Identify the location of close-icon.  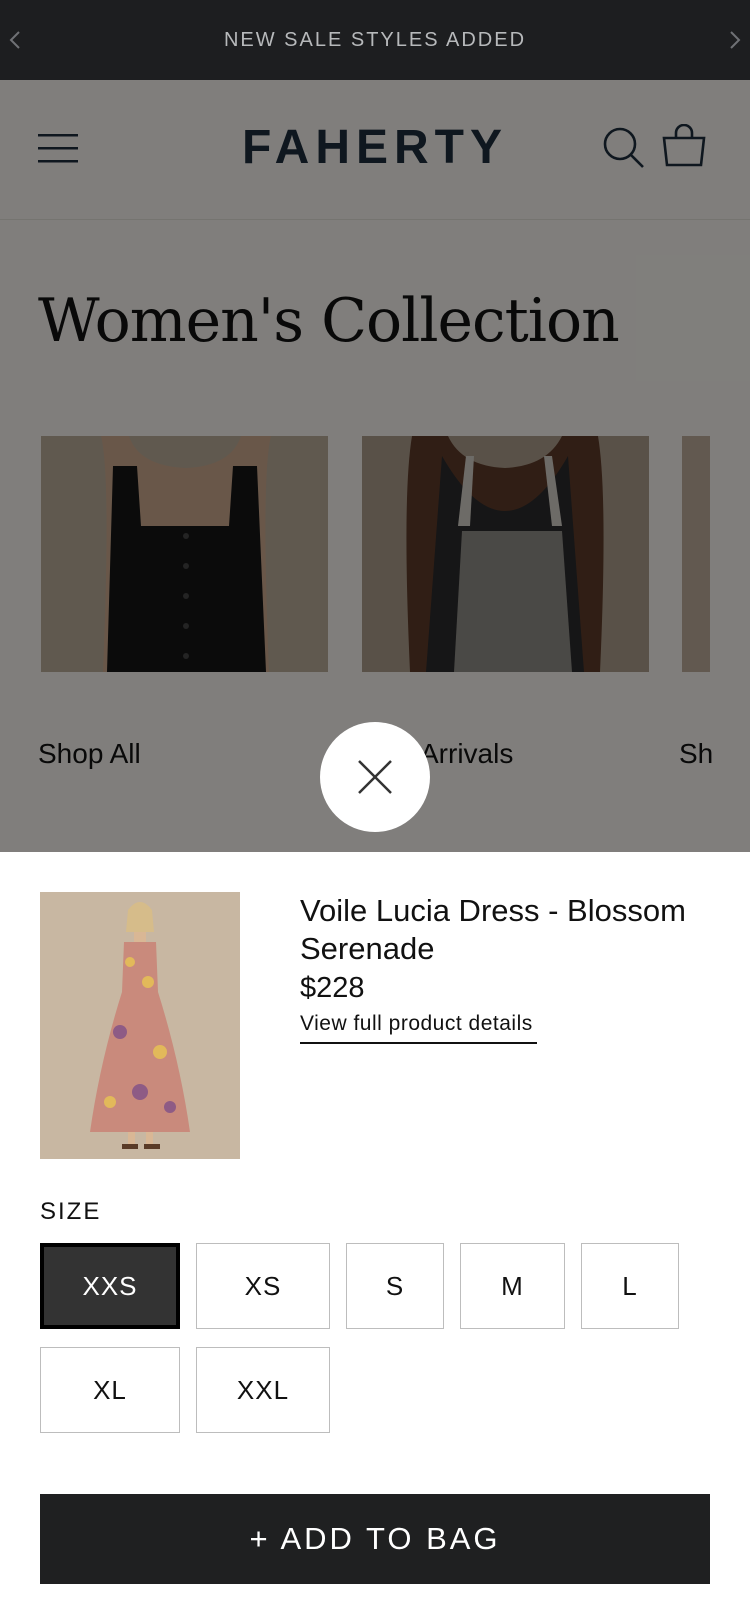
(375, 777).